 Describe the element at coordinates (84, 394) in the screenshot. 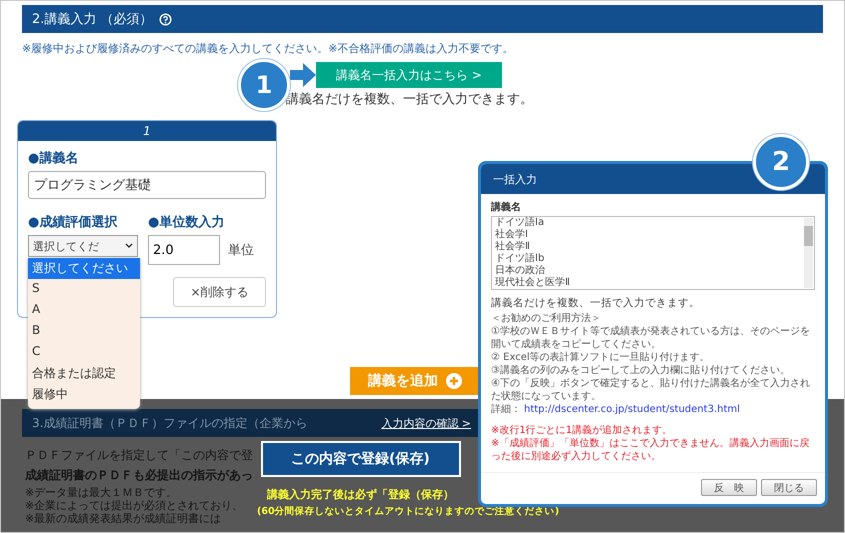

I see `dropdown-option: 履修中` at that location.